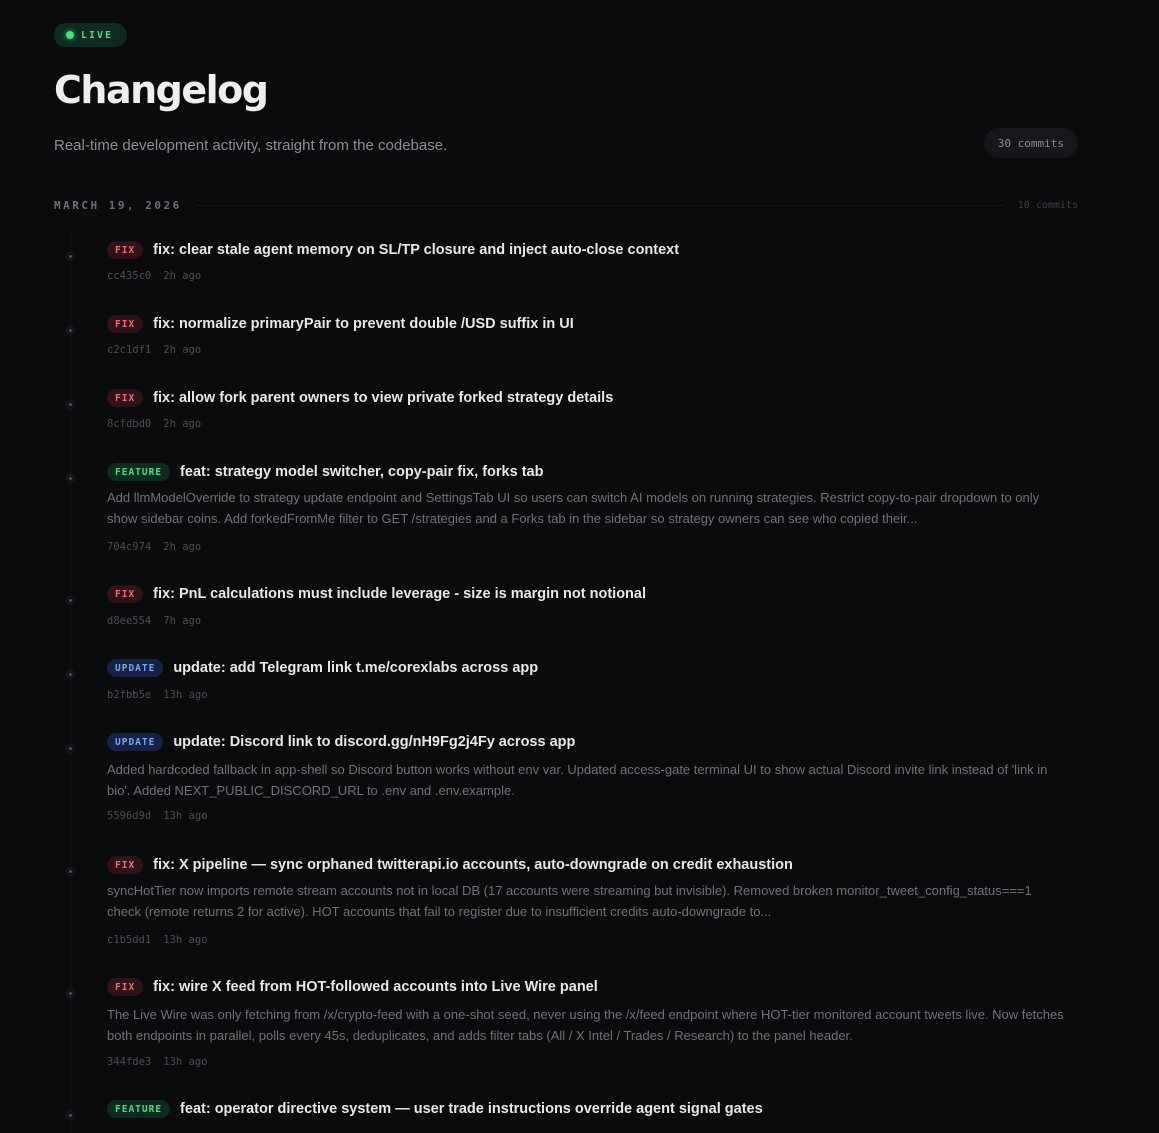 The width and height of the screenshot is (1159, 1133). Describe the element at coordinates (1030, 143) in the screenshot. I see `total-commits-badge: 30 commits` at that location.